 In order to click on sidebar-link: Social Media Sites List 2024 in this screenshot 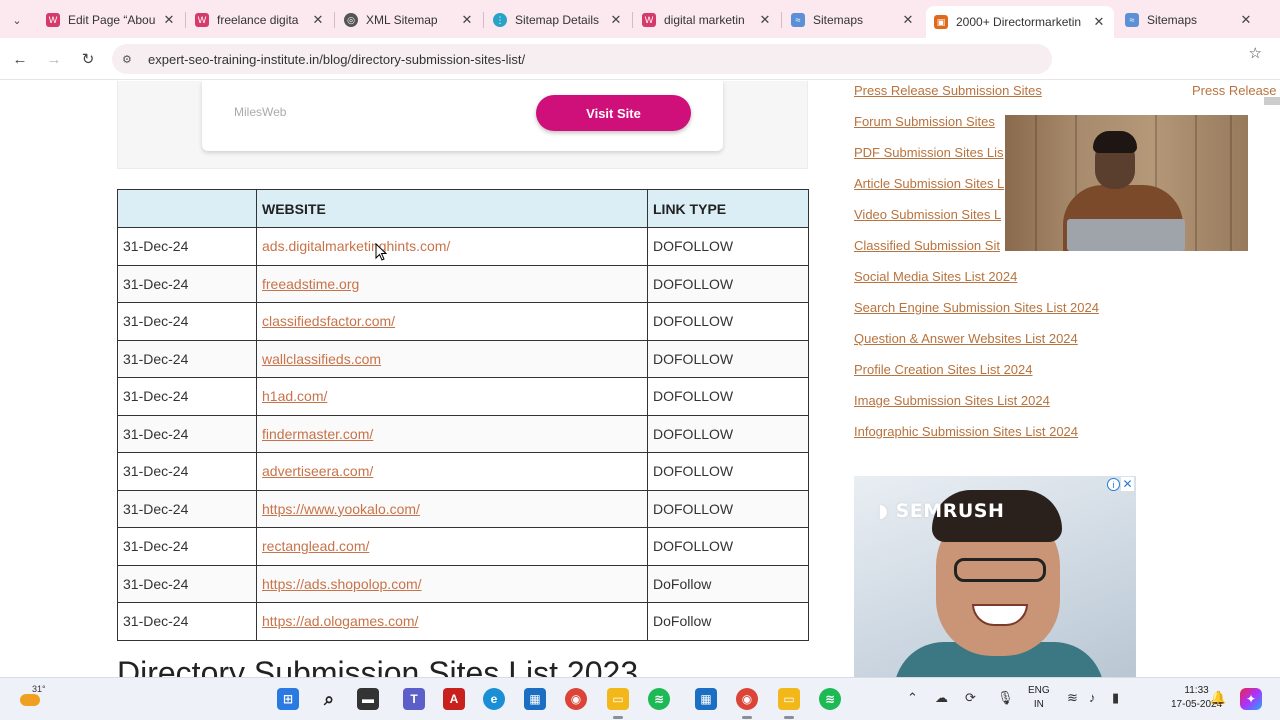, I will do `click(935, 276)`.